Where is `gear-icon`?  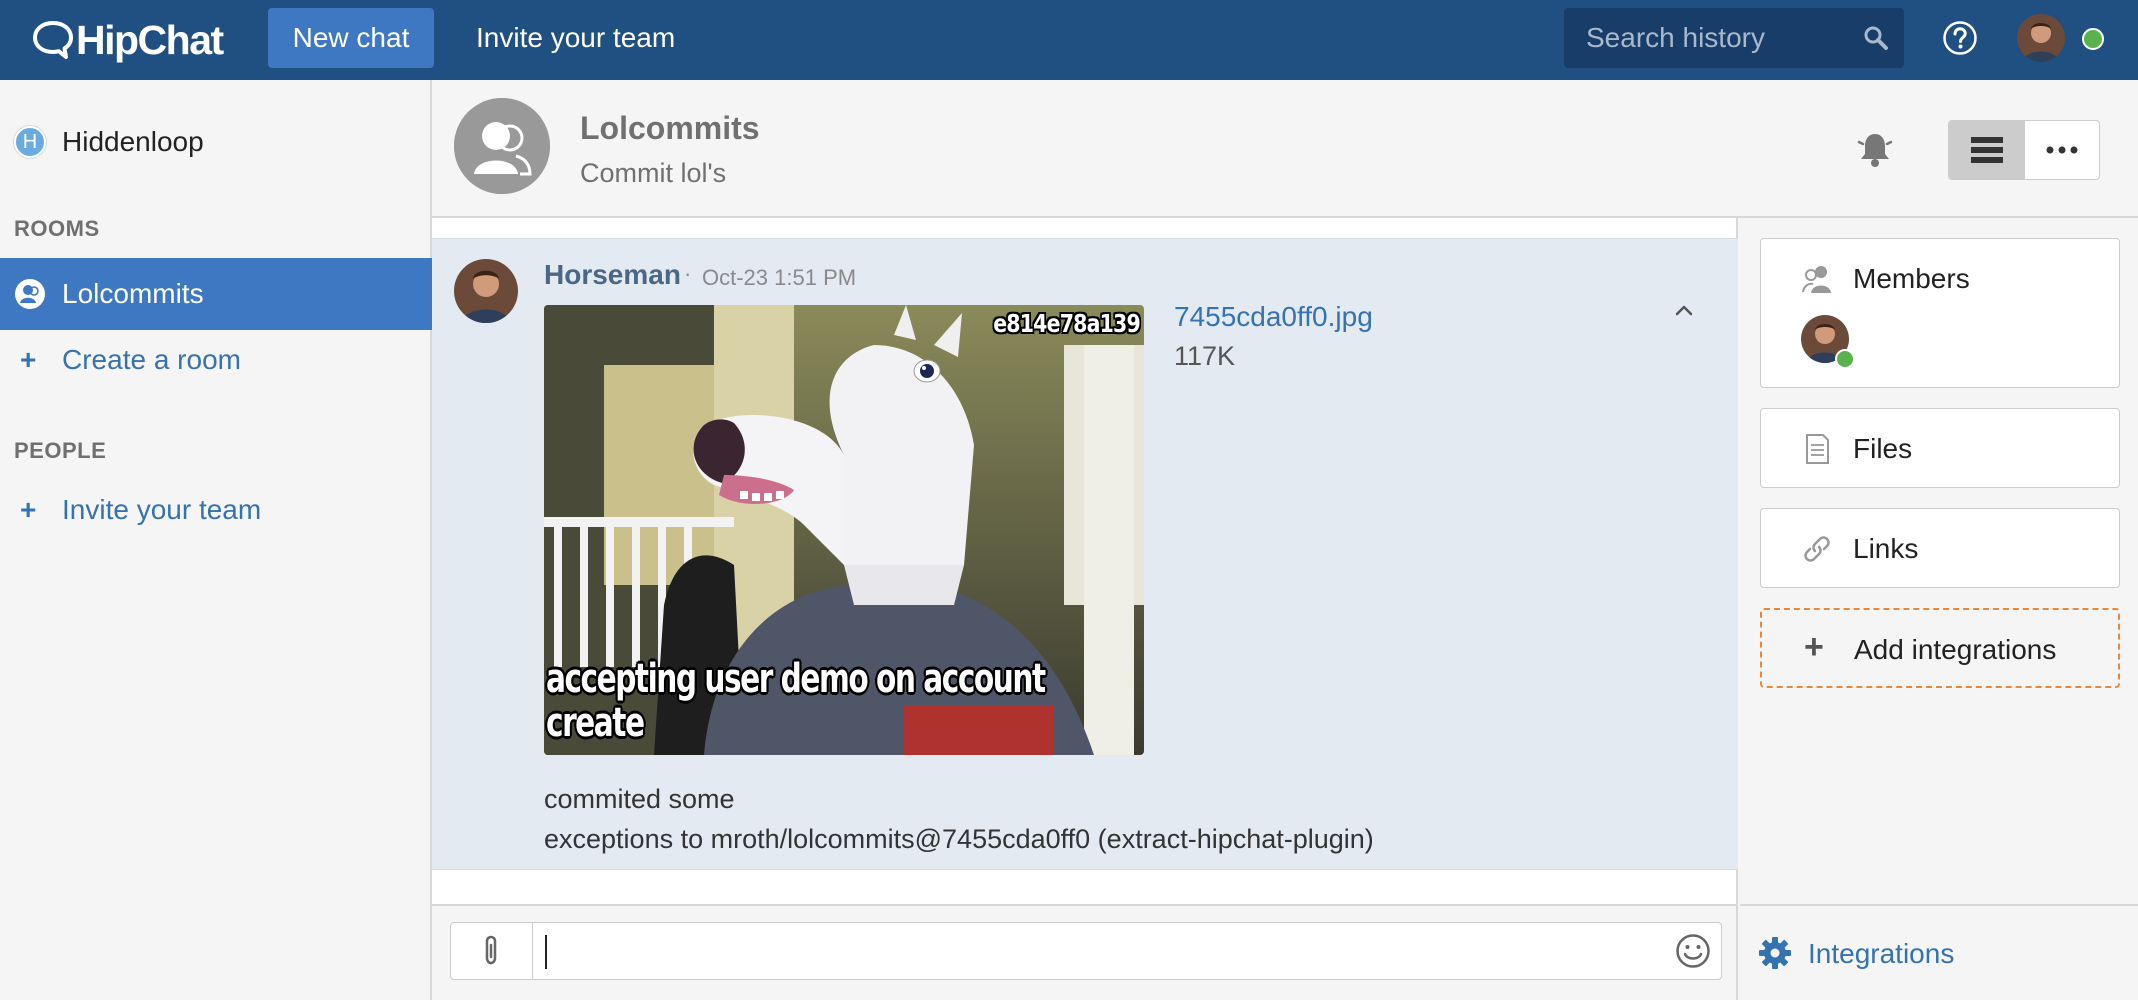
gear-icon is located at coordinates (1775, 953).